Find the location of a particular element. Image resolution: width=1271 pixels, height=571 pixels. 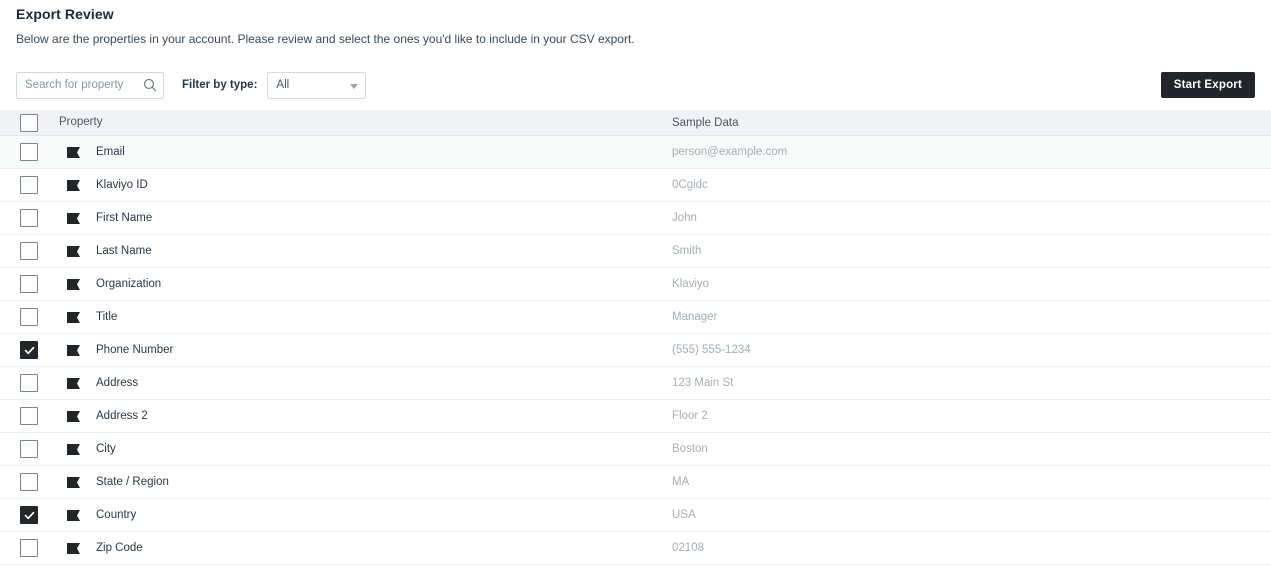

filter-type-value: All is located at coordinates (283, 85).